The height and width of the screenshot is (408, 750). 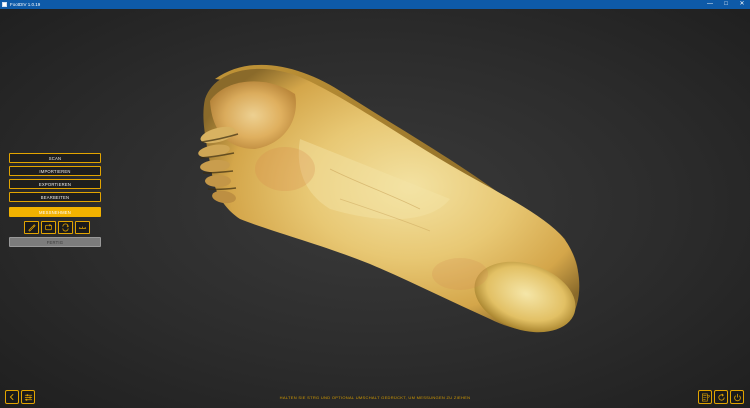 I want to click on refresh-icon, so click(x=721, y=397).